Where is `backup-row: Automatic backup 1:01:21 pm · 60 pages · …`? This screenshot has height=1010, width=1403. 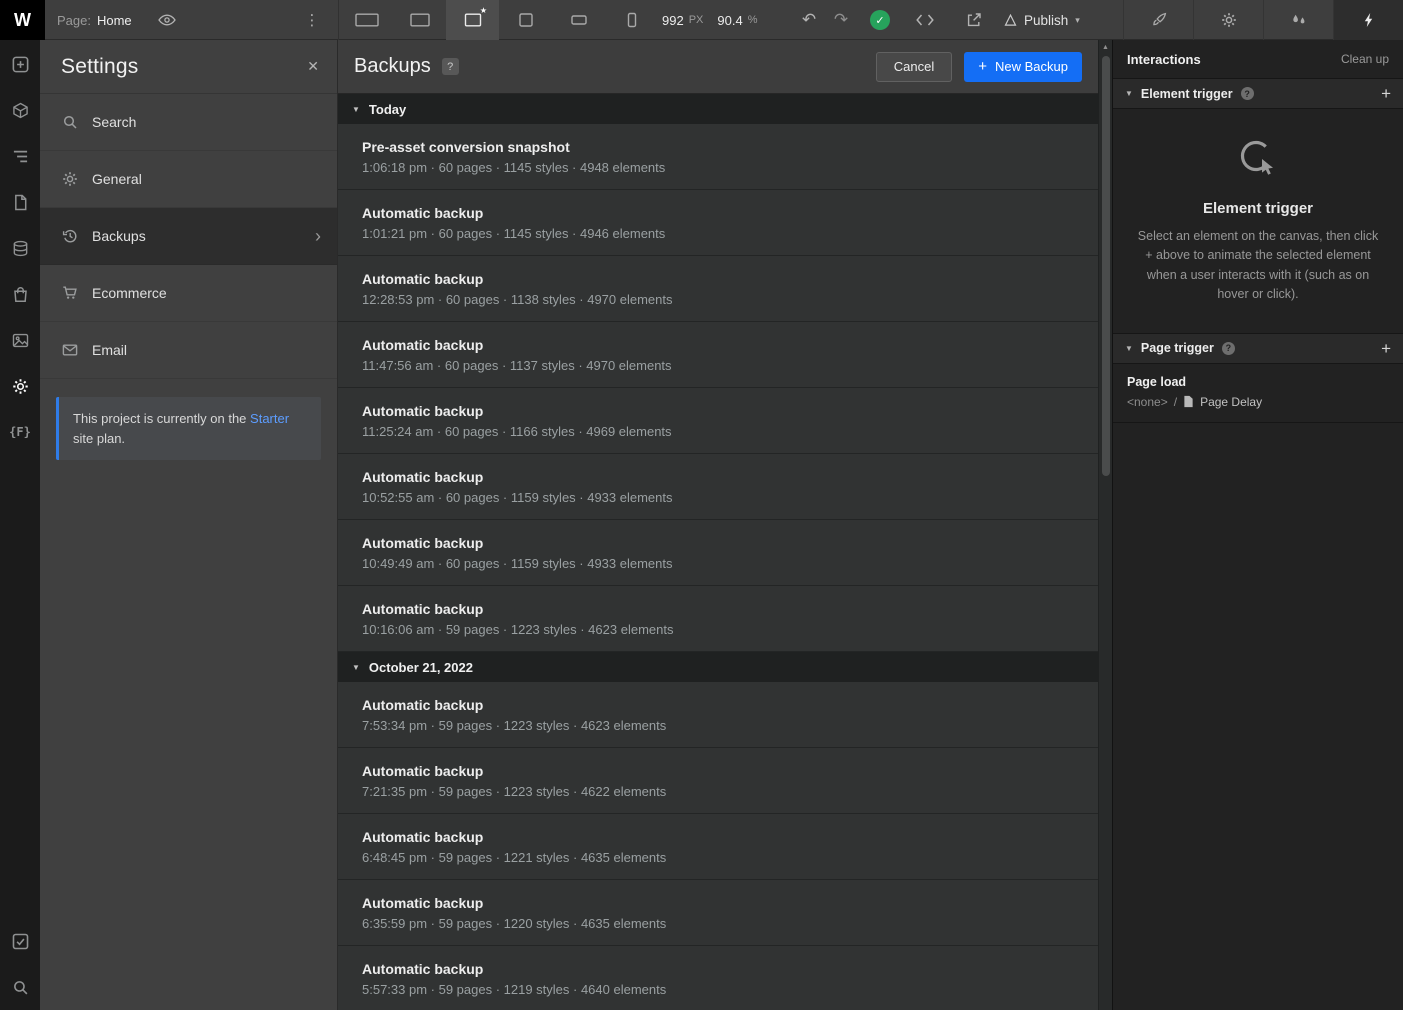 backup-row: Automatic backup 1:01:21 pm · 60 pages · … is located at coordinates (718, 223).